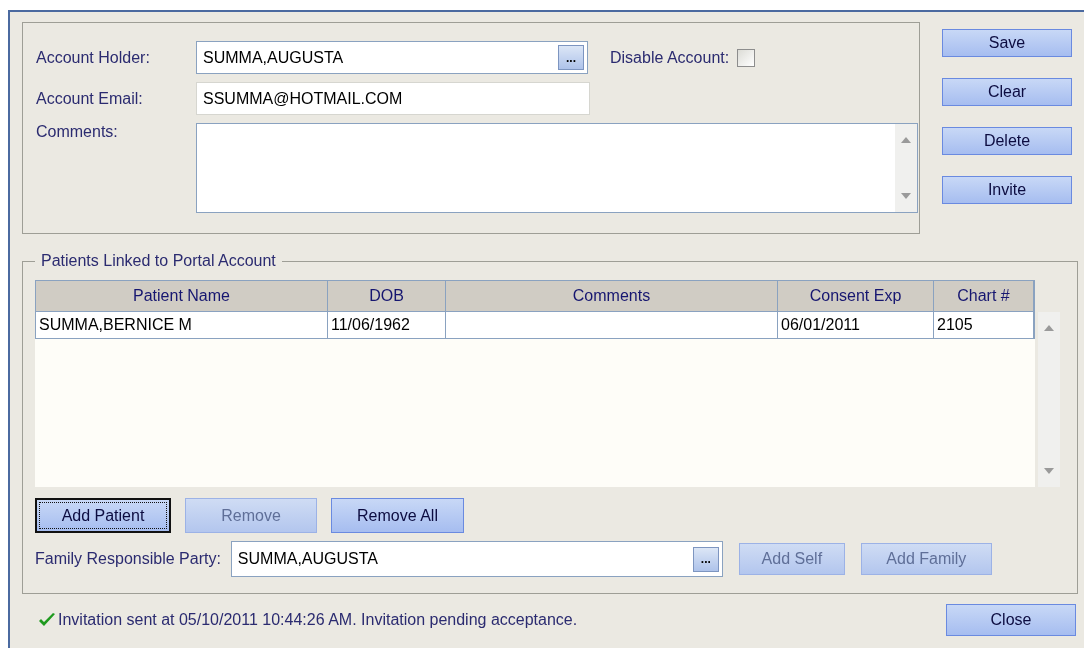 This screenshot has height=648, width=1084. I want to click on comments-field, so click(557, 168).